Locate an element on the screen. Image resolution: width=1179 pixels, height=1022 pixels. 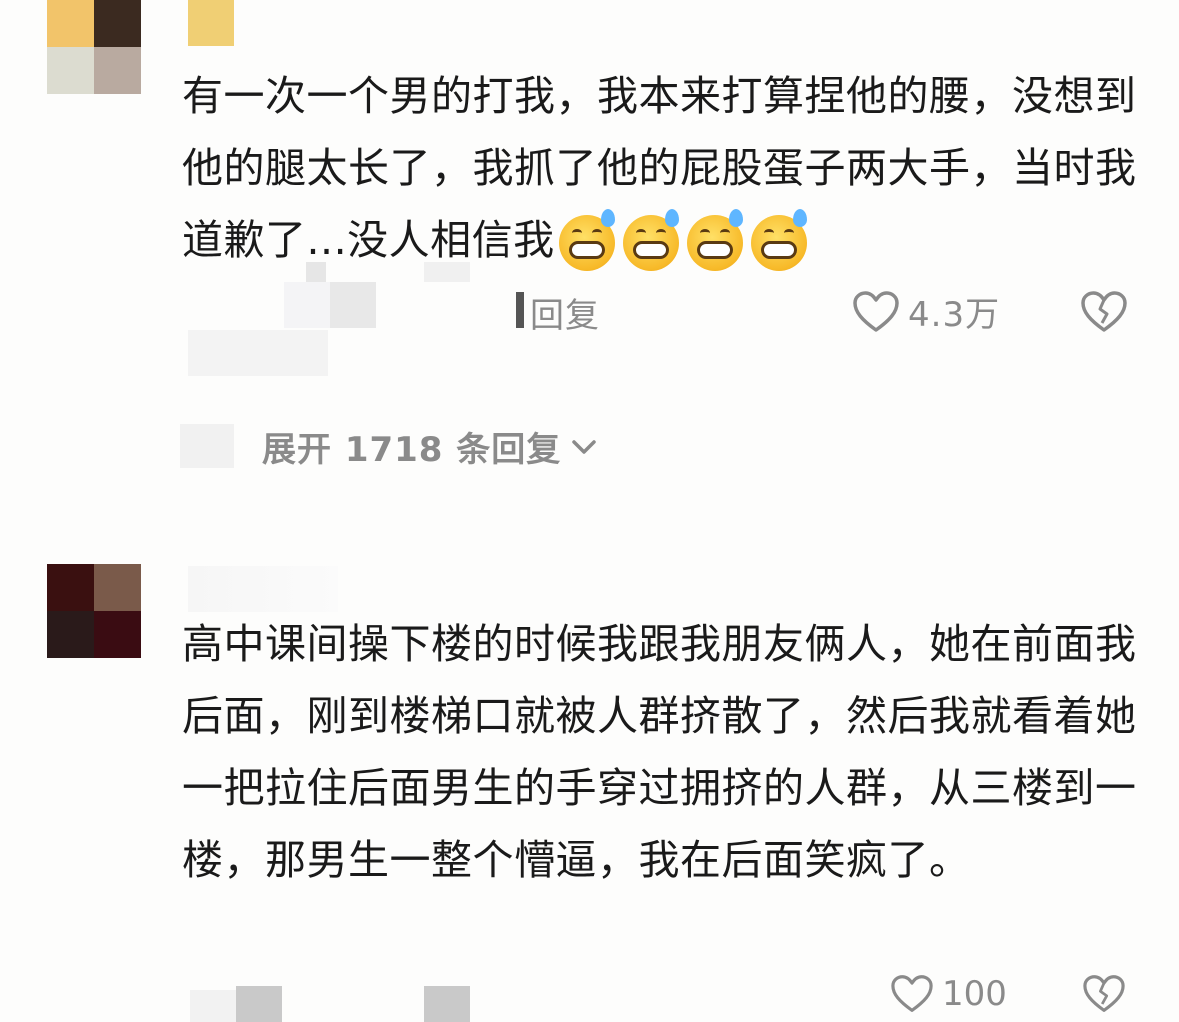
like-button: 100 is located at coordinates (948, 994).